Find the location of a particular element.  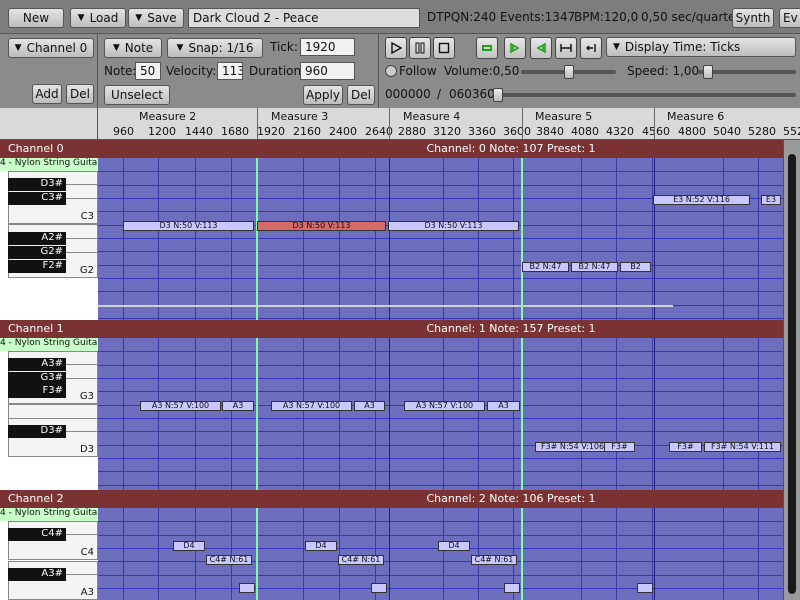

loop-clear-icon is located at coordinates (591, 48).